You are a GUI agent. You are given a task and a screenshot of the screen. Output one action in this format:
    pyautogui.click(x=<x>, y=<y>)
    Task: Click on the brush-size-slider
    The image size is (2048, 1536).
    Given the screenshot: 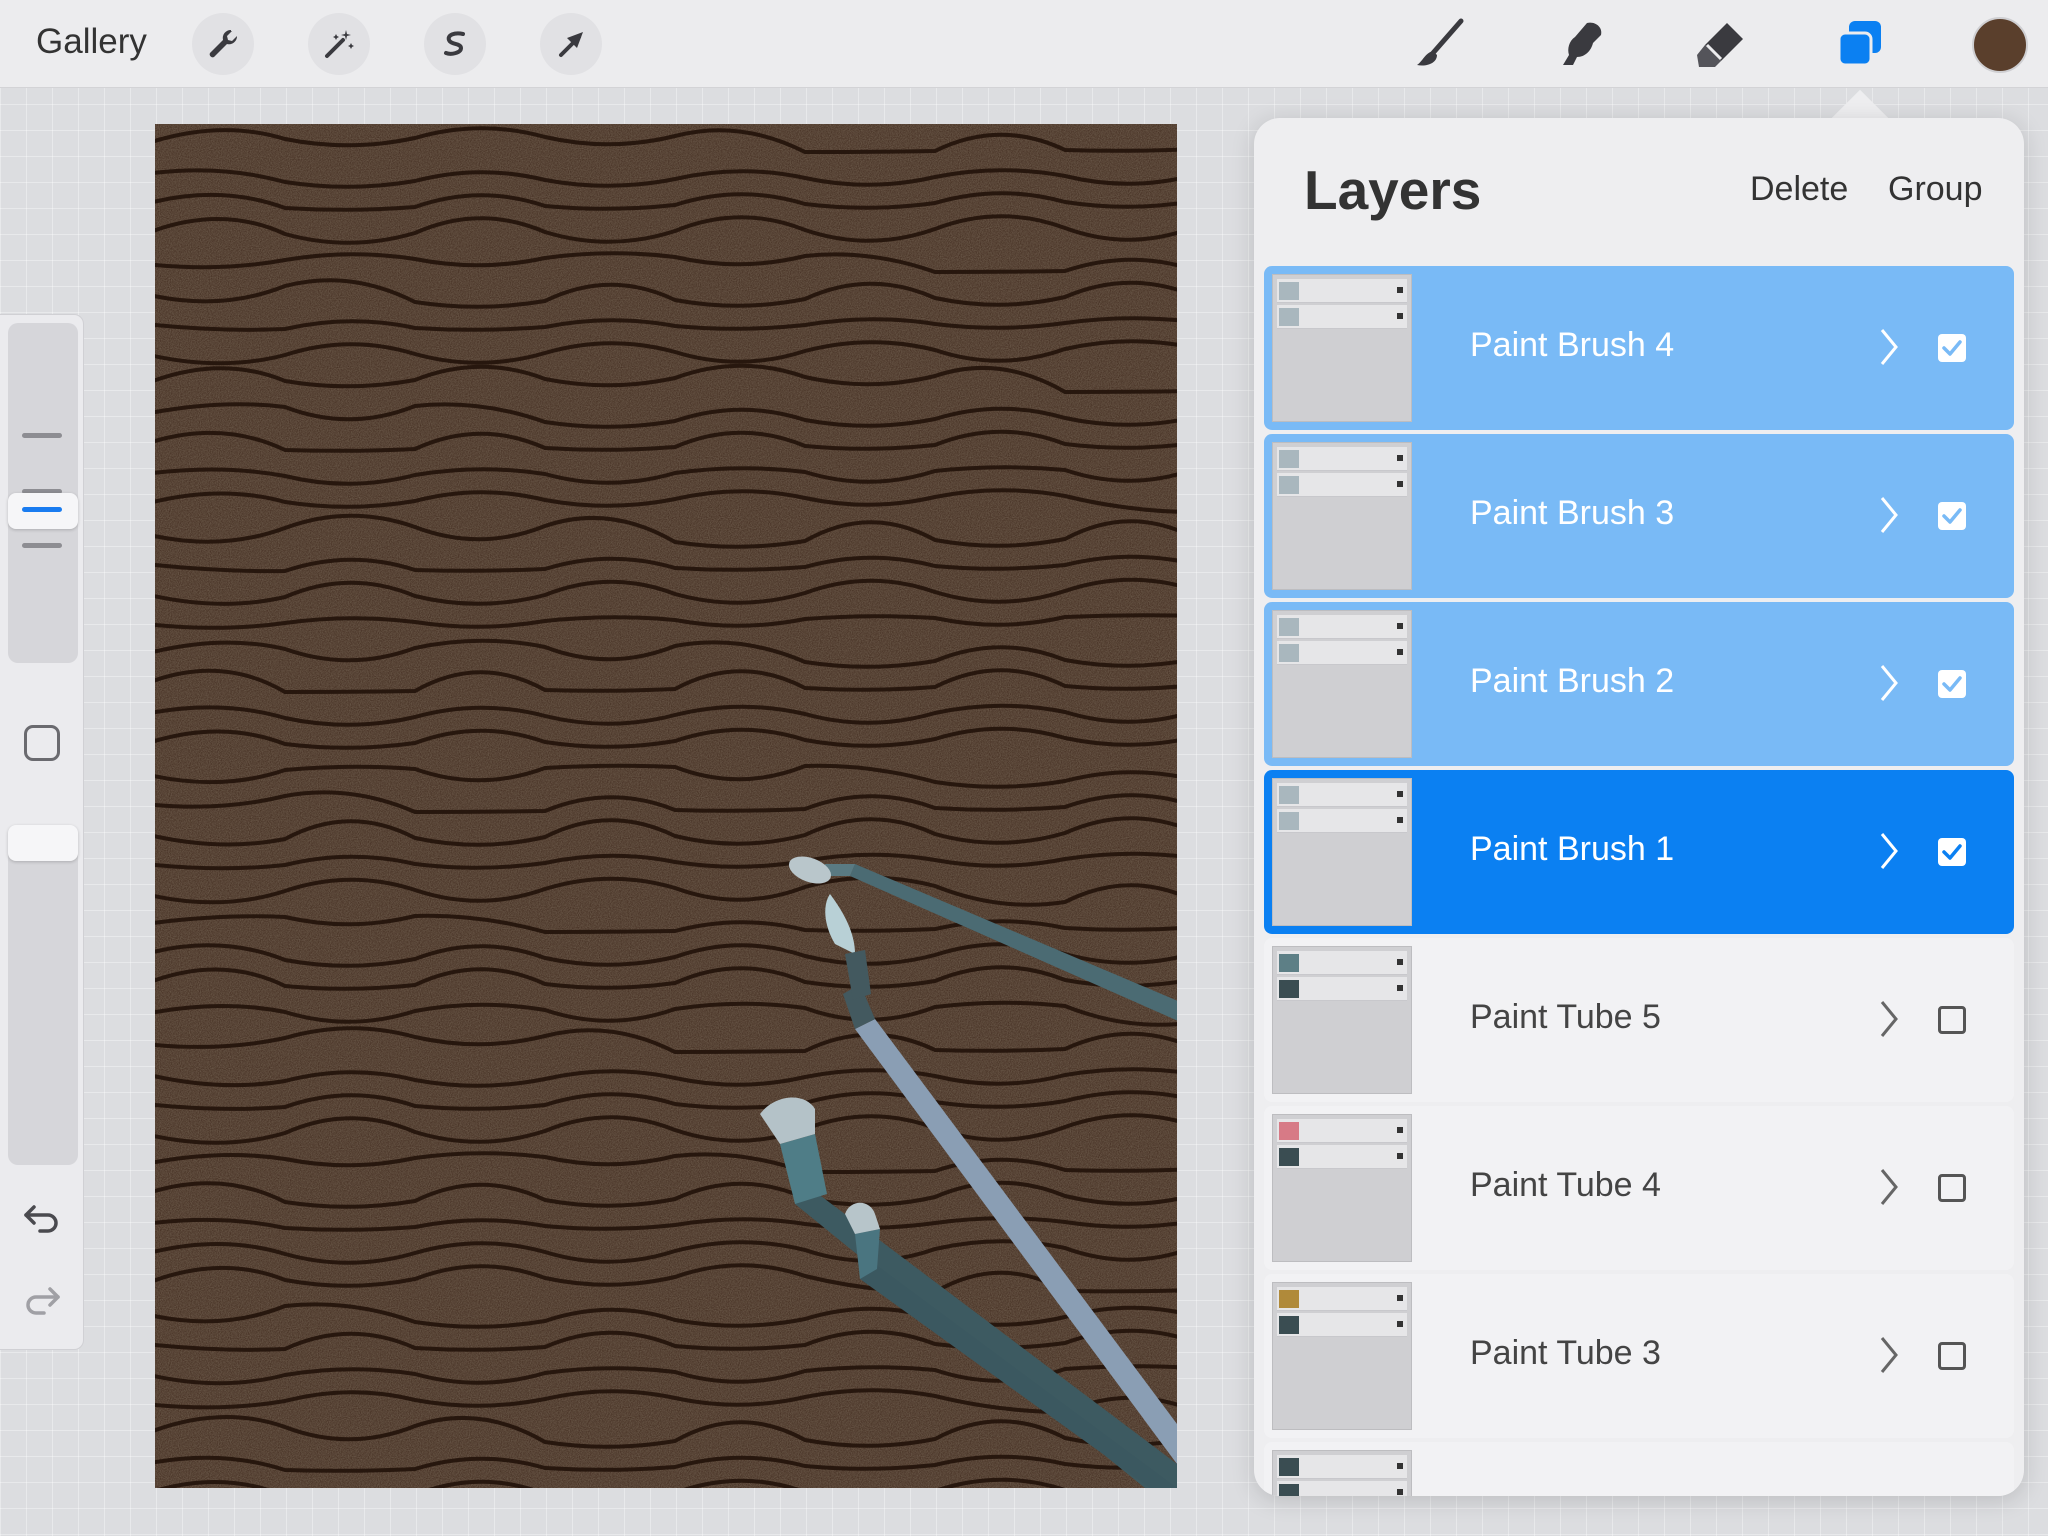 What is the action you would take?
    pyautogui.click(x=43, y=493)
    